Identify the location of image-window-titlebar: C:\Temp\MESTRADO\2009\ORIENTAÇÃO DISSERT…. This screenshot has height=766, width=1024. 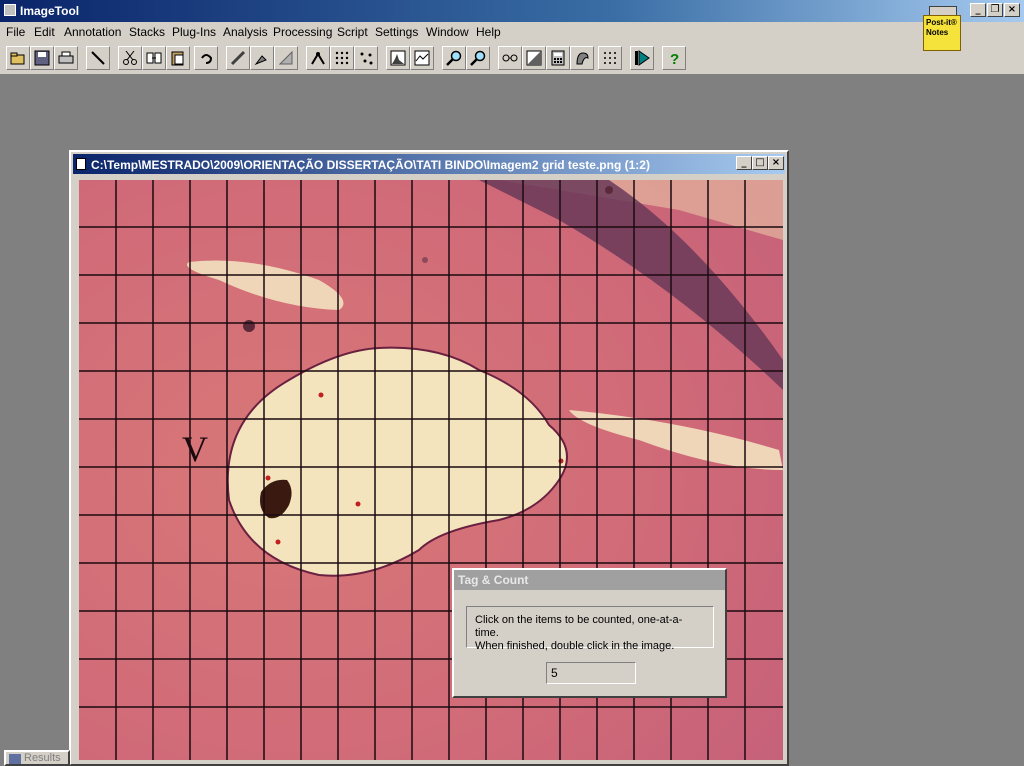
(429, 164).